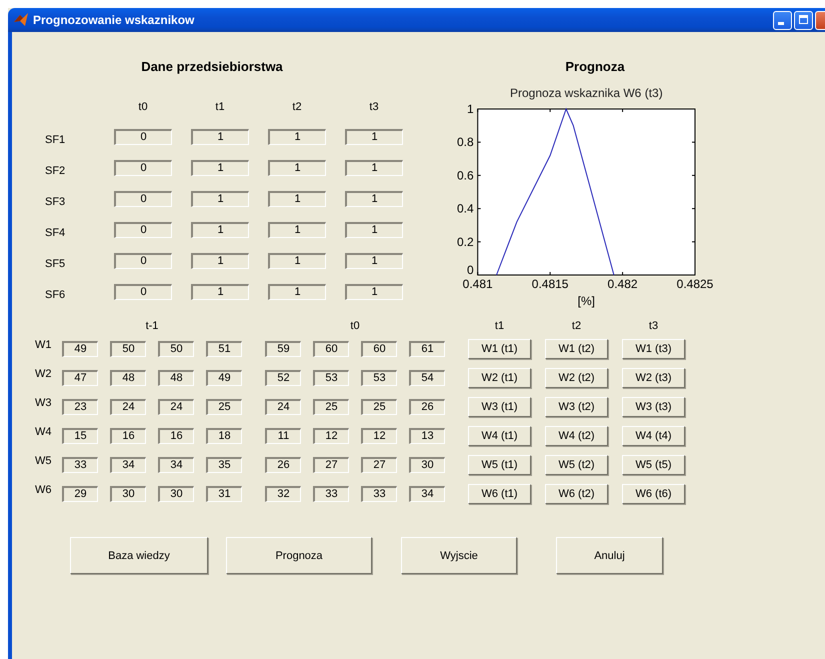  Describe the element at coordinates (470, 109) in the screenshot. I see `tick-label: 1` at that location.